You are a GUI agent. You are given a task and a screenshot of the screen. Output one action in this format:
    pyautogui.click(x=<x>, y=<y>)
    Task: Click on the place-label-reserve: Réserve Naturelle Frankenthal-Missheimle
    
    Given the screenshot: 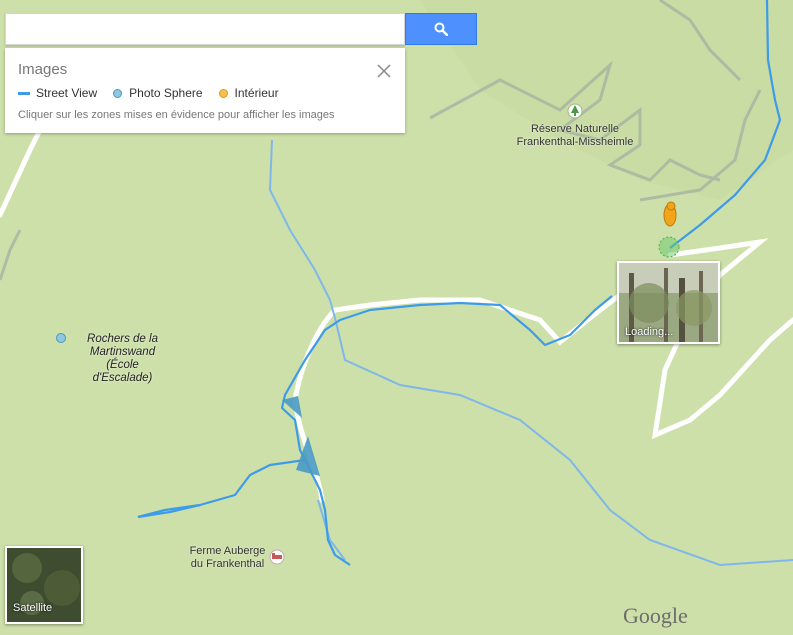 What is the action you would take?
    pyautogui.click(x=575, y=136)
    